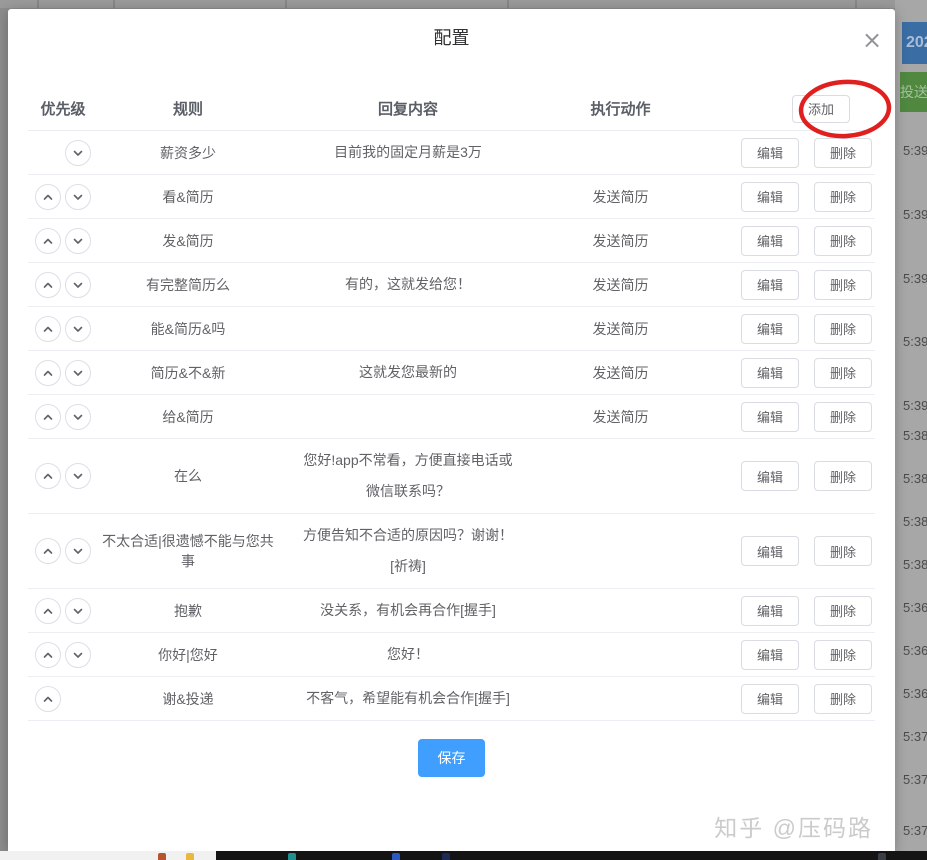  Describe the element at coordinates (451, 476) in the screenshot. I see `rule-row: 在么 您好!app不常看，方便直接电话或微信联系吗？ 编辑 删除` at that location.